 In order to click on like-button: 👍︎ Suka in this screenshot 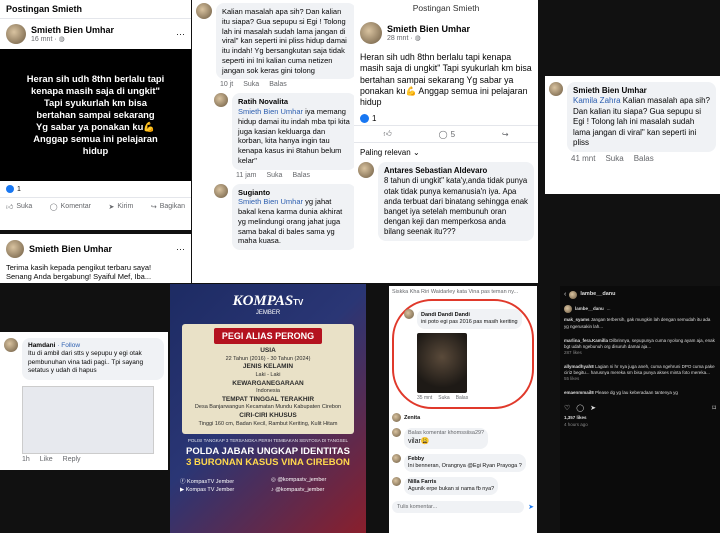, I will do `click(19, 206)`.